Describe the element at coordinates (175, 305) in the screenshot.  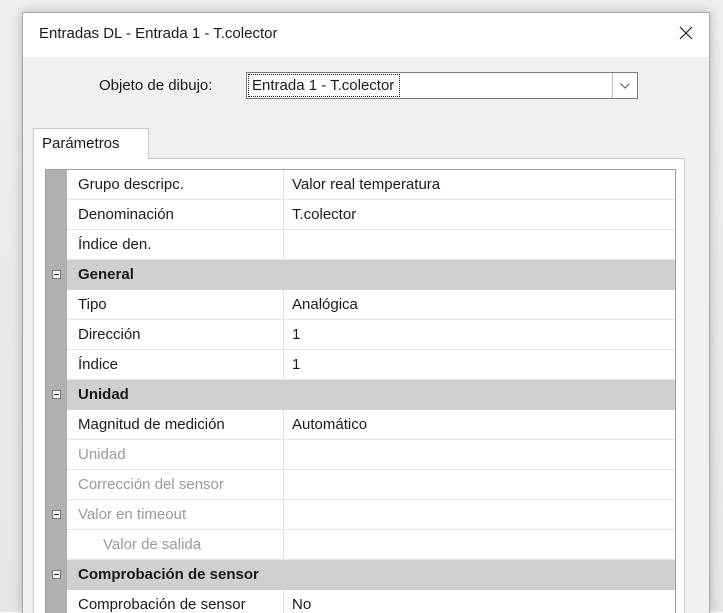
I see `property-name: Tipo` at that location.